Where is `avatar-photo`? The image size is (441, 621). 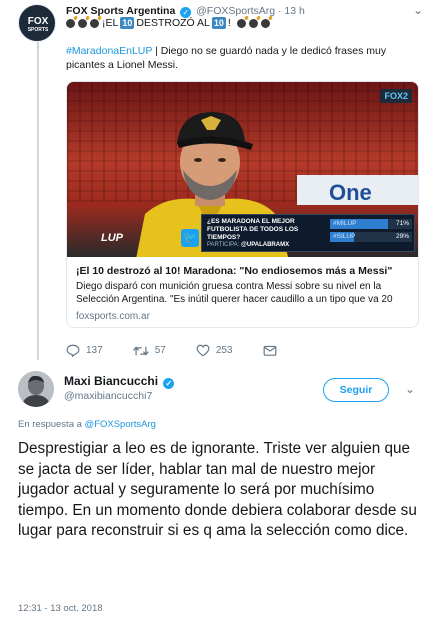
avatar-photo is located at coordinates (36, 389).